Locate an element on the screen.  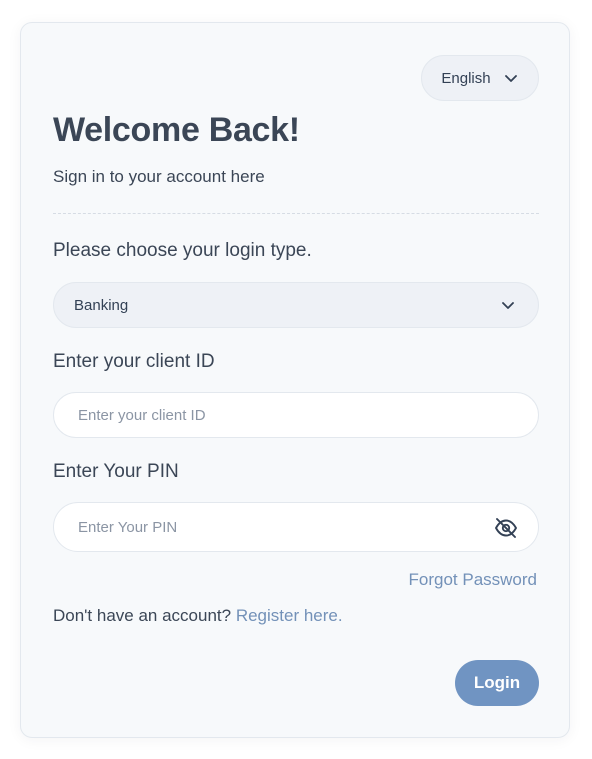
register-link: Register here. is located at coordinates (289, 615).